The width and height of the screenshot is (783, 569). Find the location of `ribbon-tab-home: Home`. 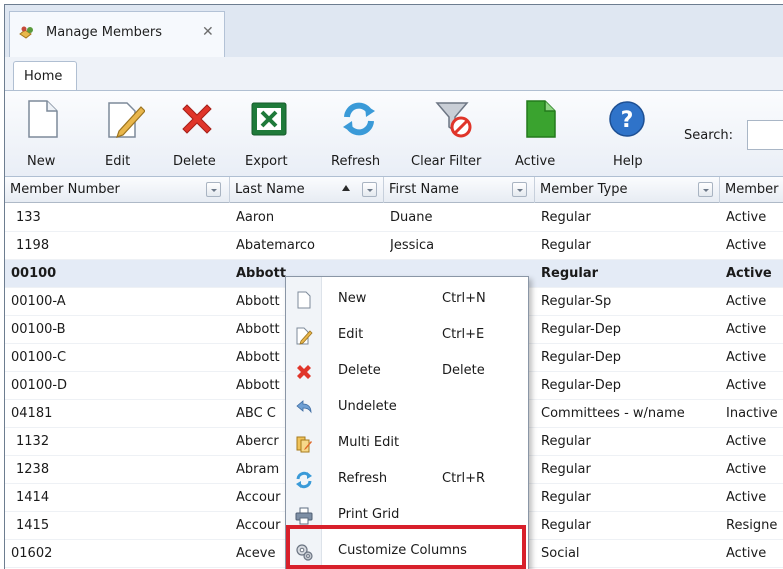

ribbon-tab-home: Home is located at coordinates (45, 76).